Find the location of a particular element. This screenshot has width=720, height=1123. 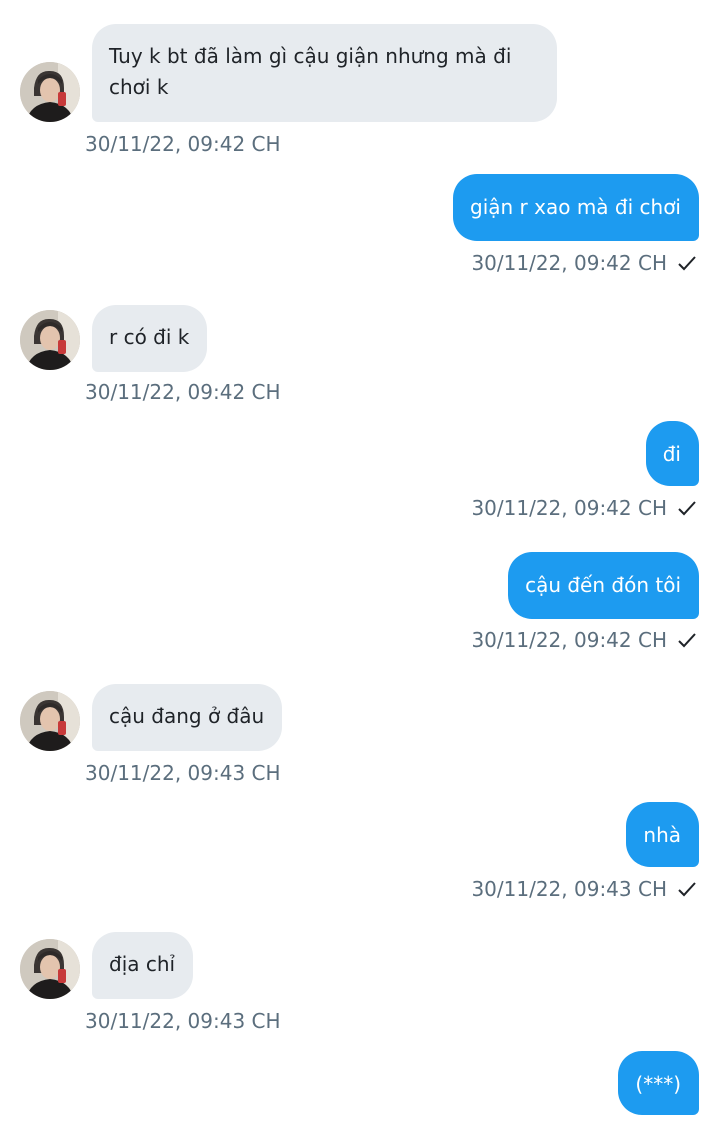

message-text: đi is located at coordinates (671, 454).